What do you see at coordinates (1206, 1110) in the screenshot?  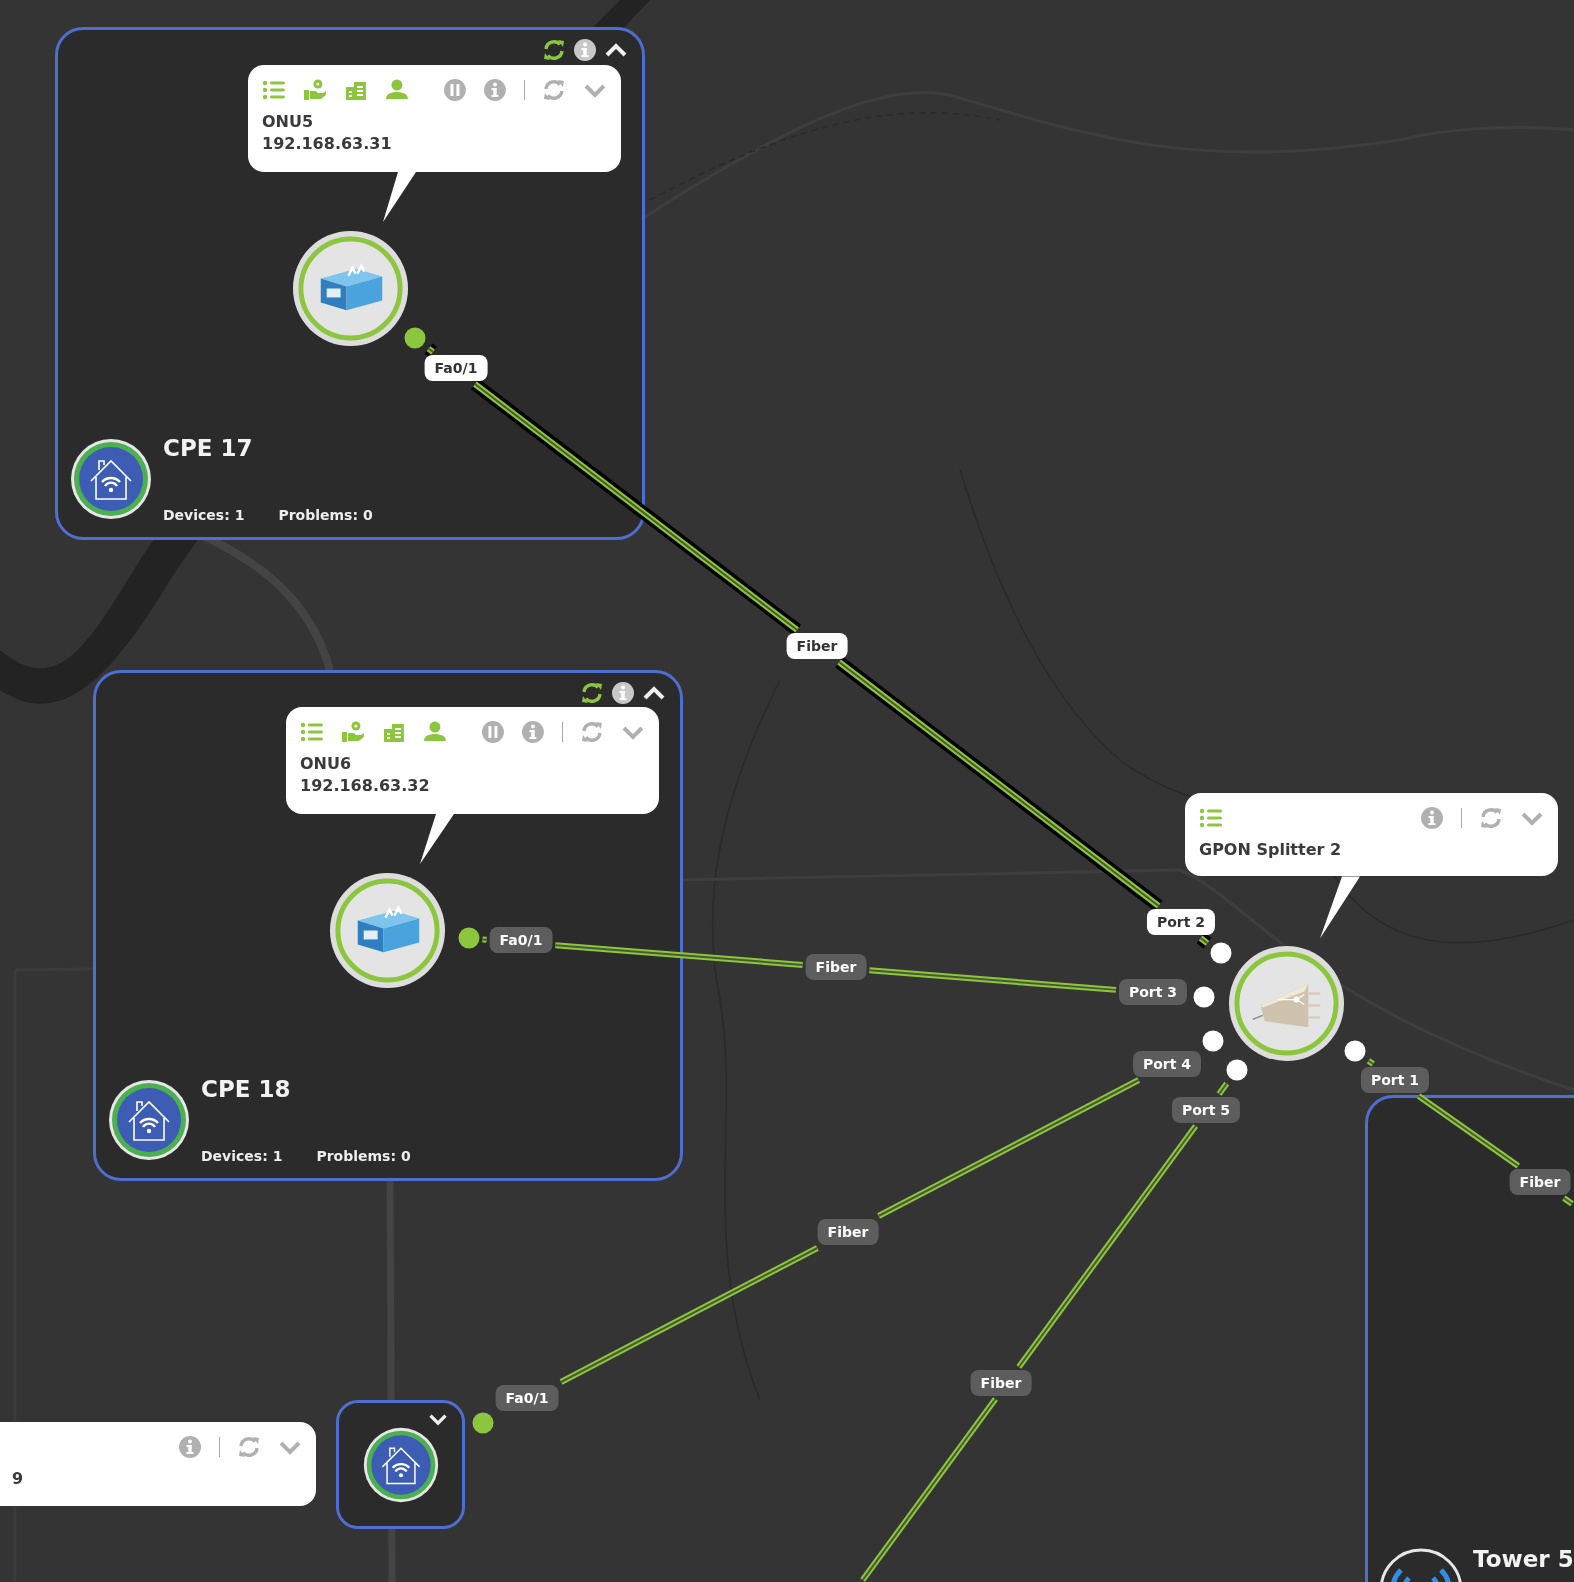 I see `port-label: Port 5` at bounding box center [1206, 1110].